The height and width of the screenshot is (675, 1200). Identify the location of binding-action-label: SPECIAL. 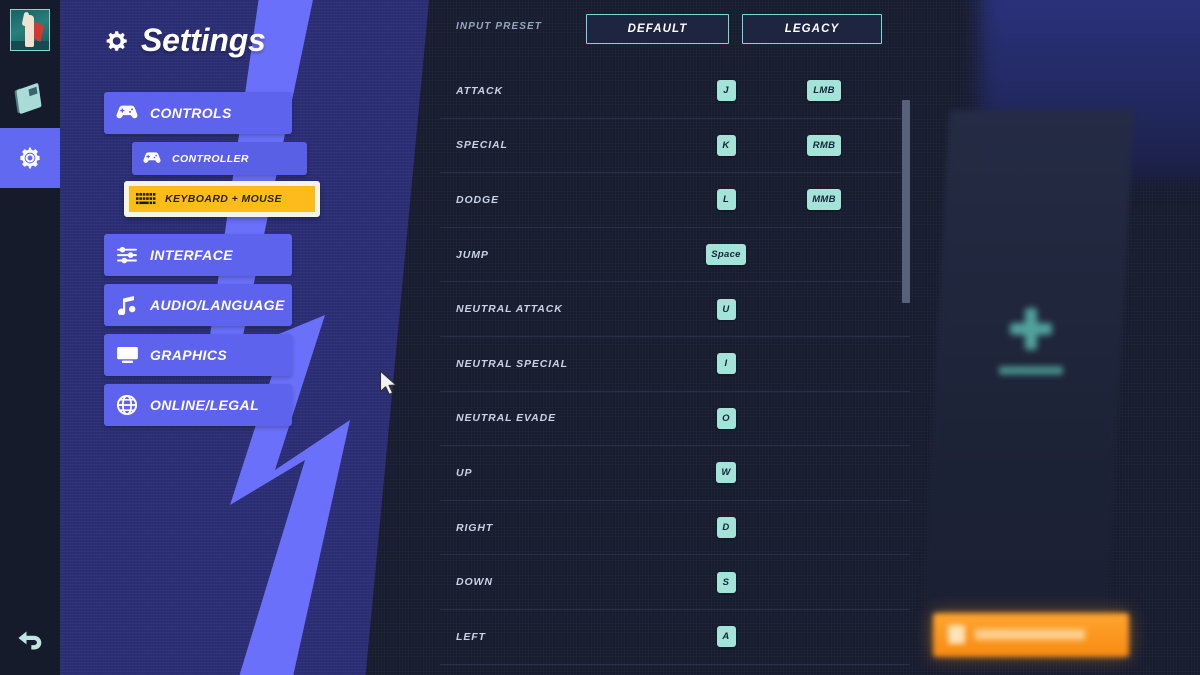
(482, 145).